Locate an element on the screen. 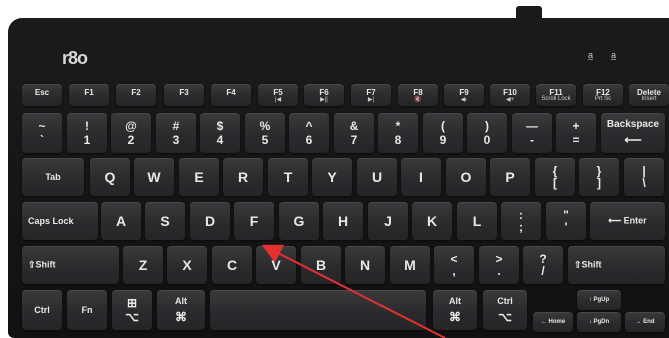  fkey-12: F12 Prt Sc is located at coordinates (603, 95).